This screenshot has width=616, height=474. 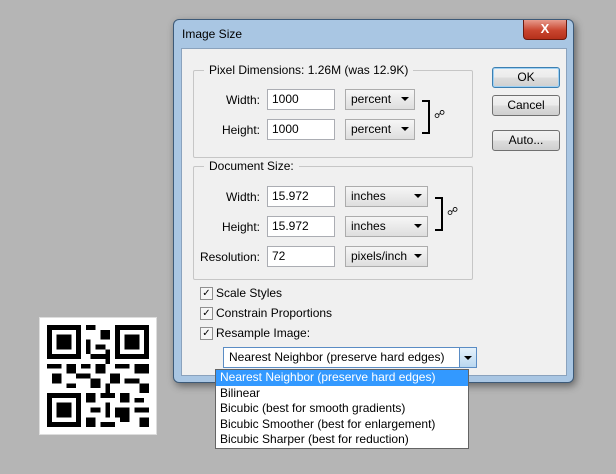 What do you see at coordinates (342, 425) in the screenshot?
I see `option-bicubic-smoother: Bicubic Smoother (best for enlargement)` at bounding box center [342, 425].